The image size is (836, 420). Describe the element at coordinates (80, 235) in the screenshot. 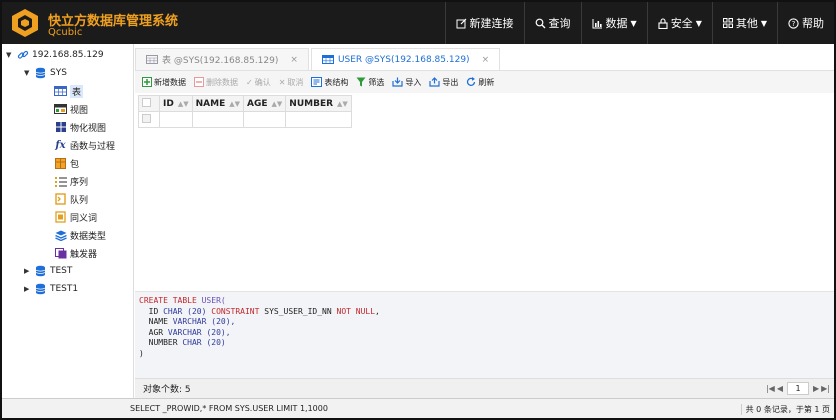

I see `tree-item-data-types: 数据类型` at that location.